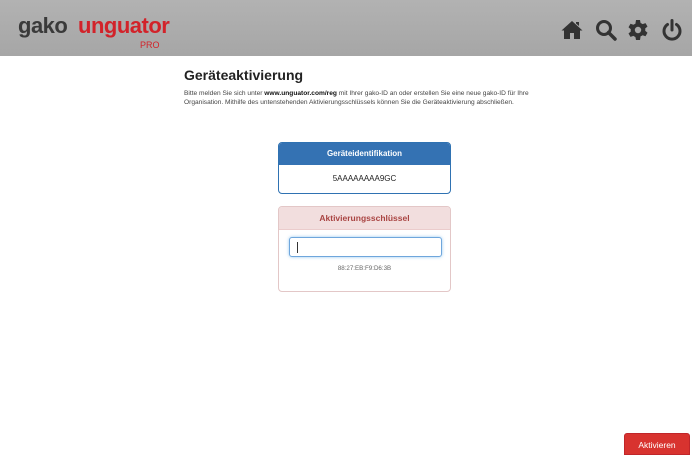 Image resolution: width=692 pixels, height=456 pixels. Describe the element at coordinates (346, 28) in the screenshot. I see `app-header: gako unguator PRO` at that location.